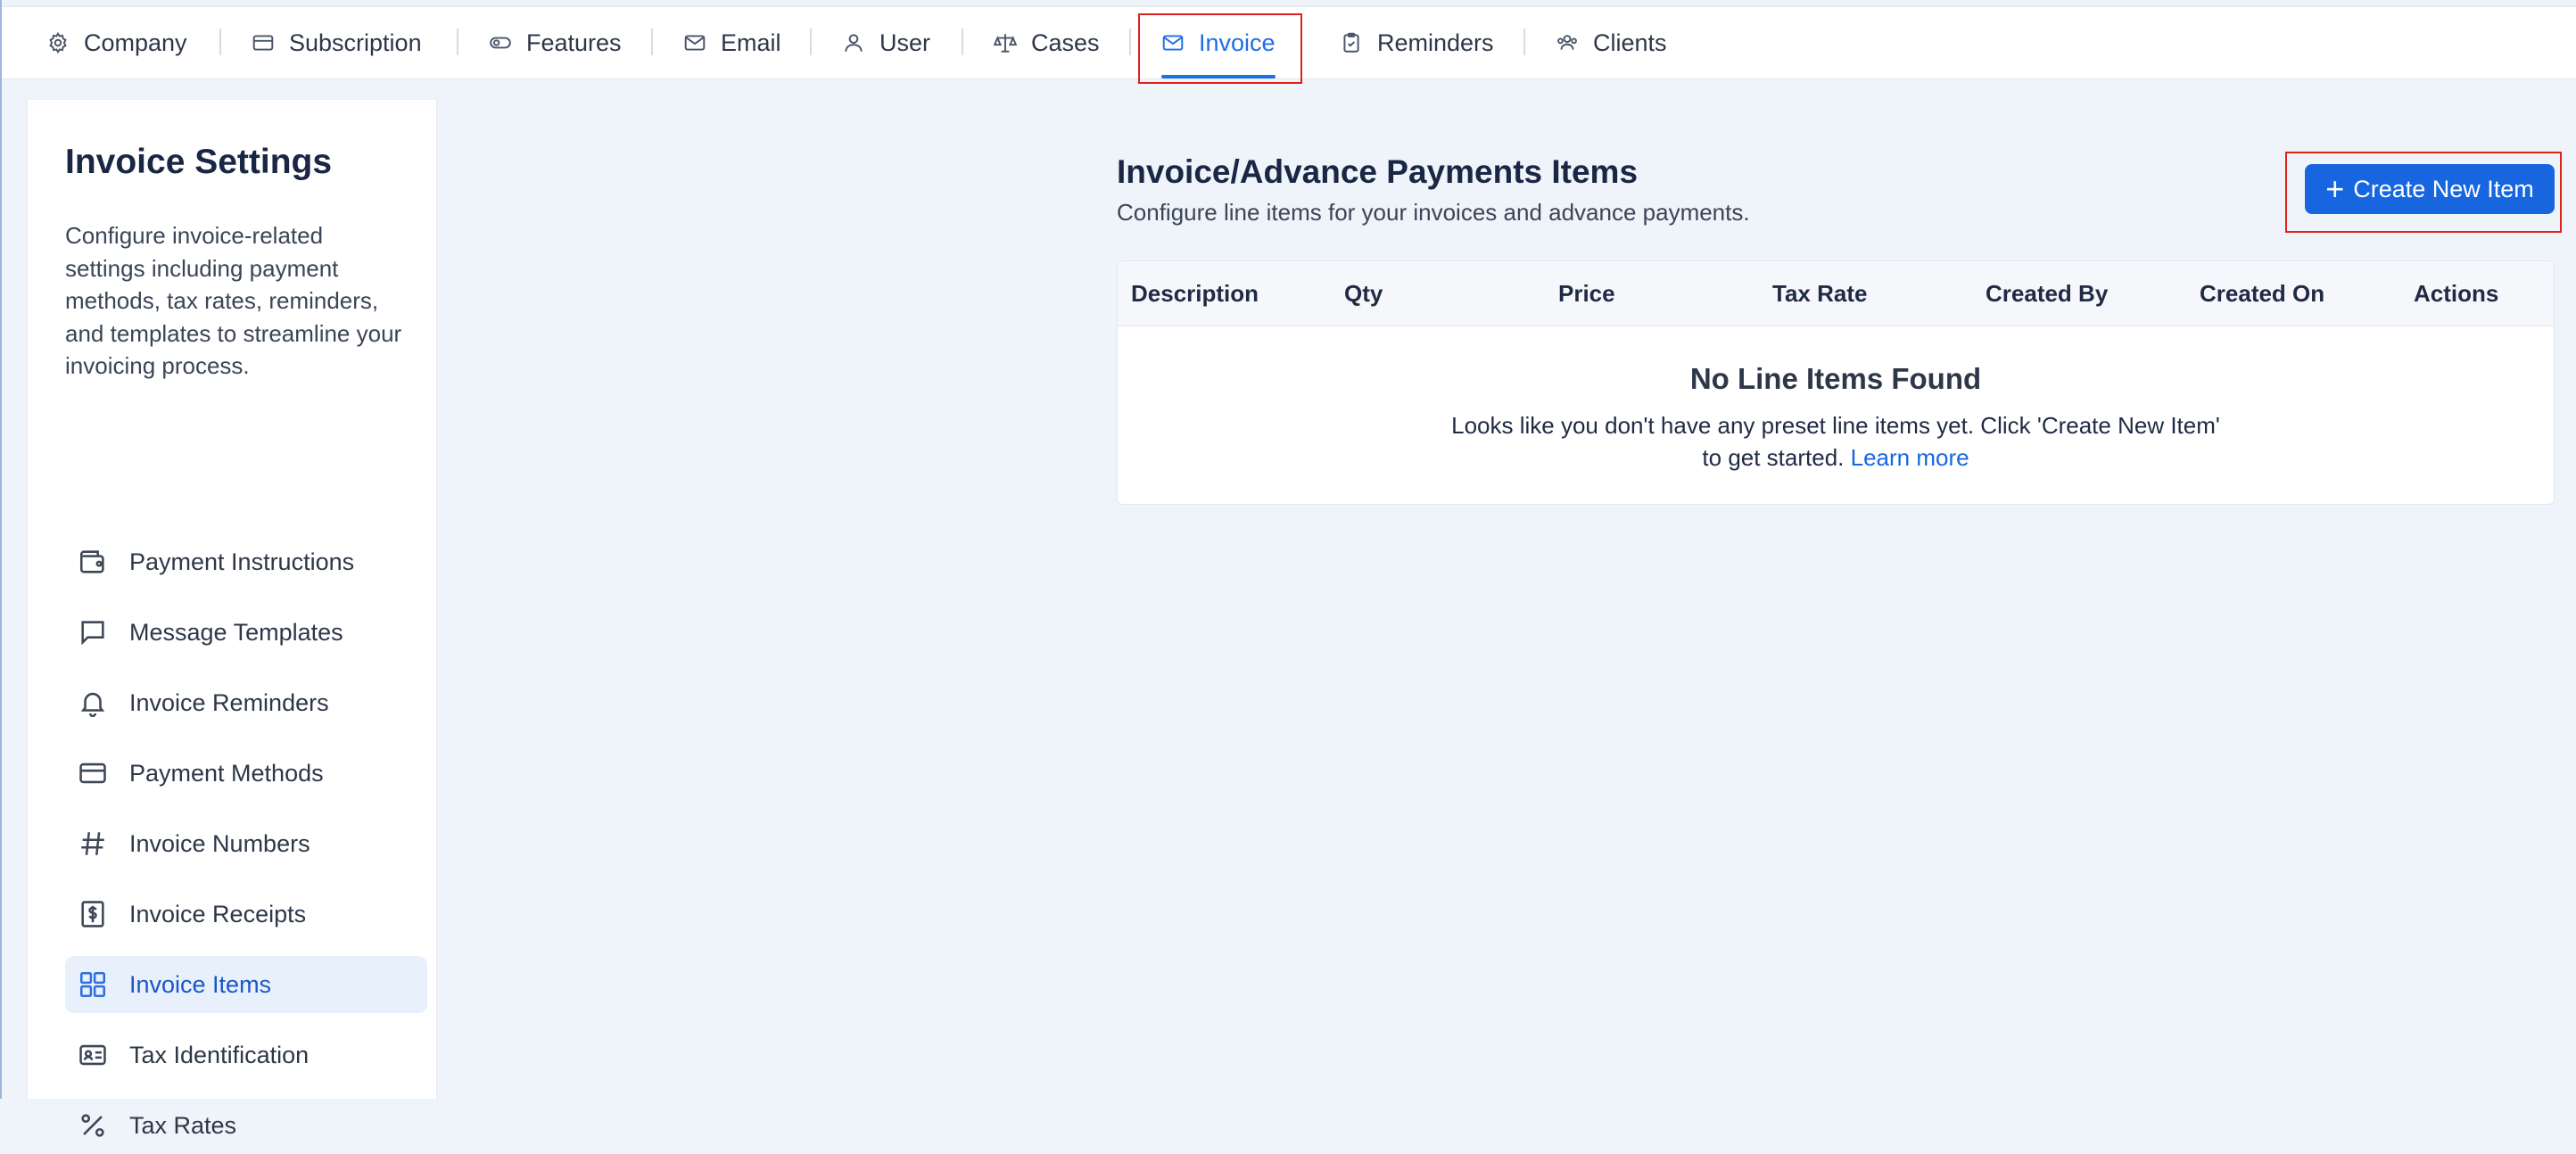 This screenshot has width=2576, height=1154. What do you see at coordinates (1378, 171) in the screenshot?
I see `page-title: Invoice/Advance Payments Items` at bounding box center [1378, 171].